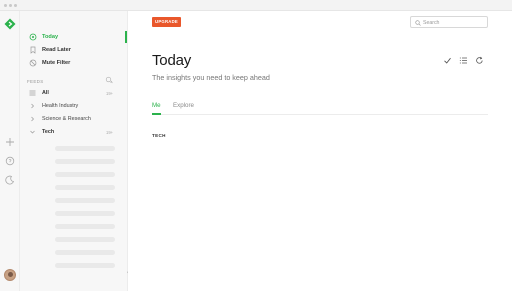  What do you see at coordinates (454, 22) in the screenshot?
I see `search-input` at bounding box center [454, 22].